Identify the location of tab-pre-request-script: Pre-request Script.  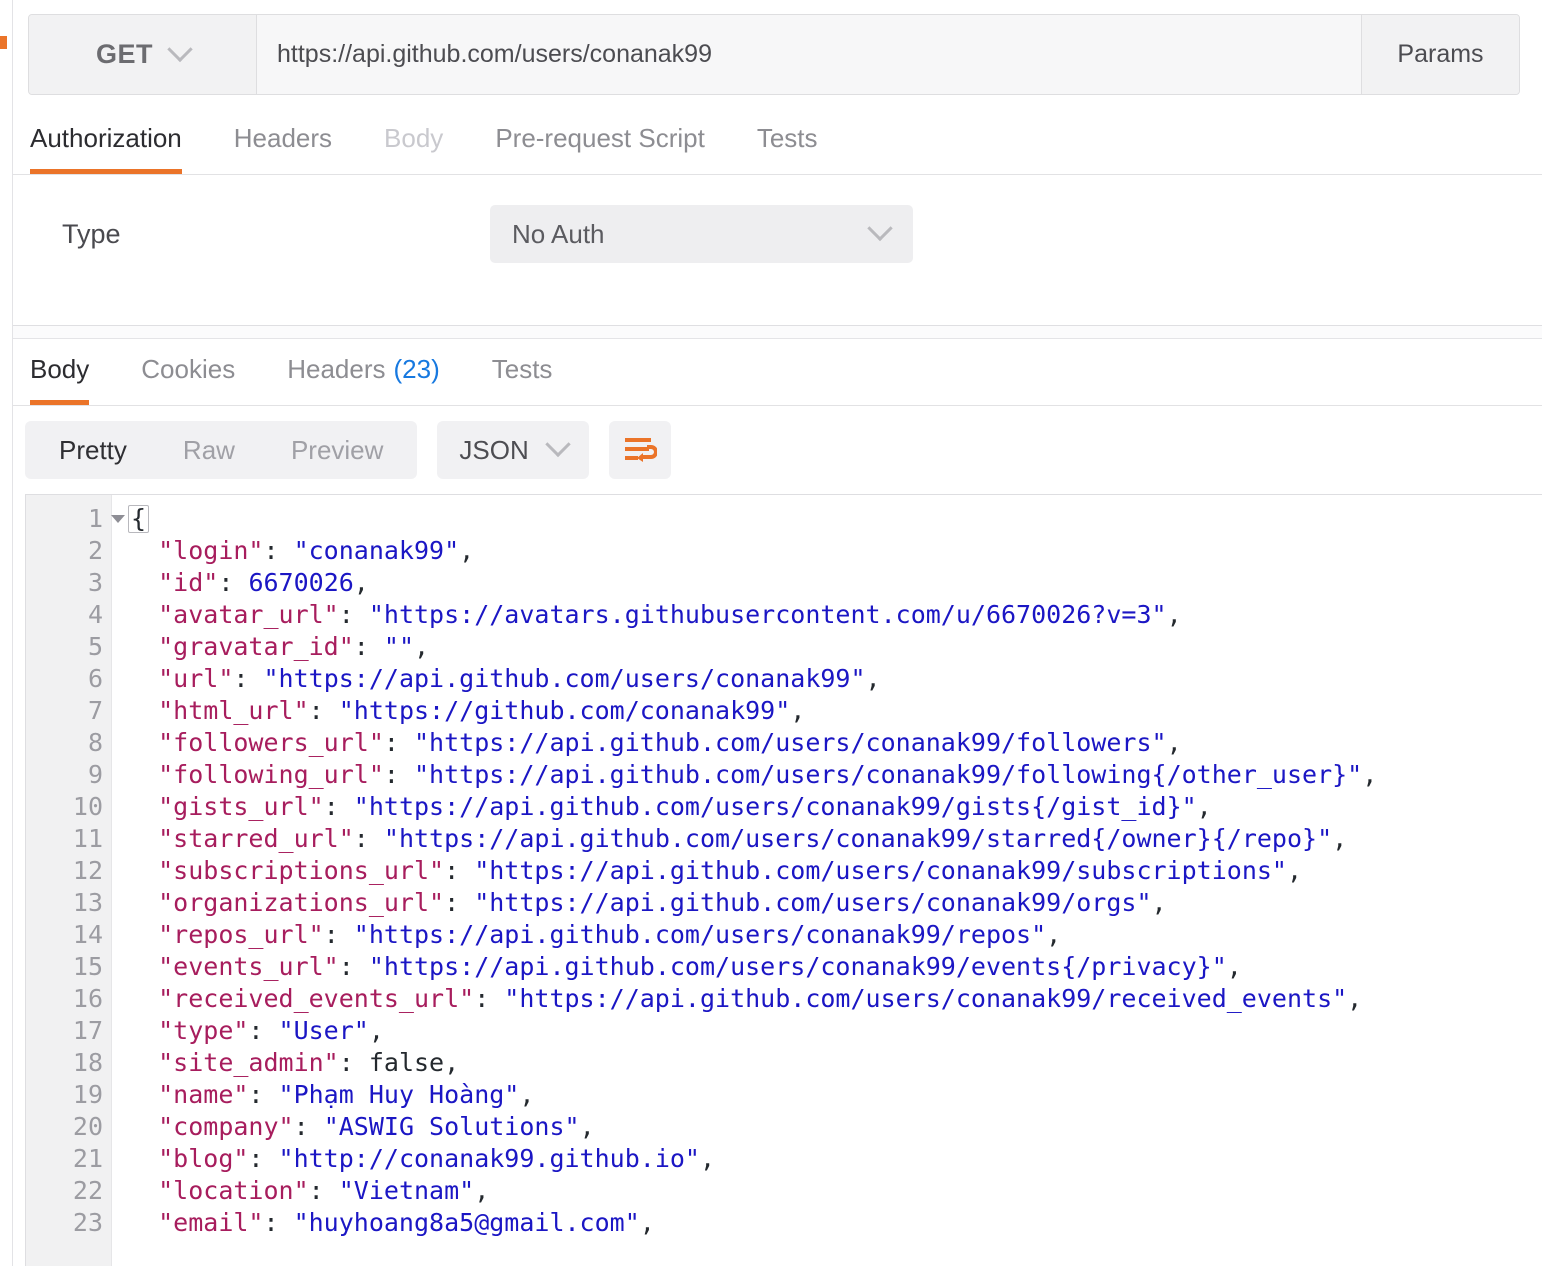
(613, 141).